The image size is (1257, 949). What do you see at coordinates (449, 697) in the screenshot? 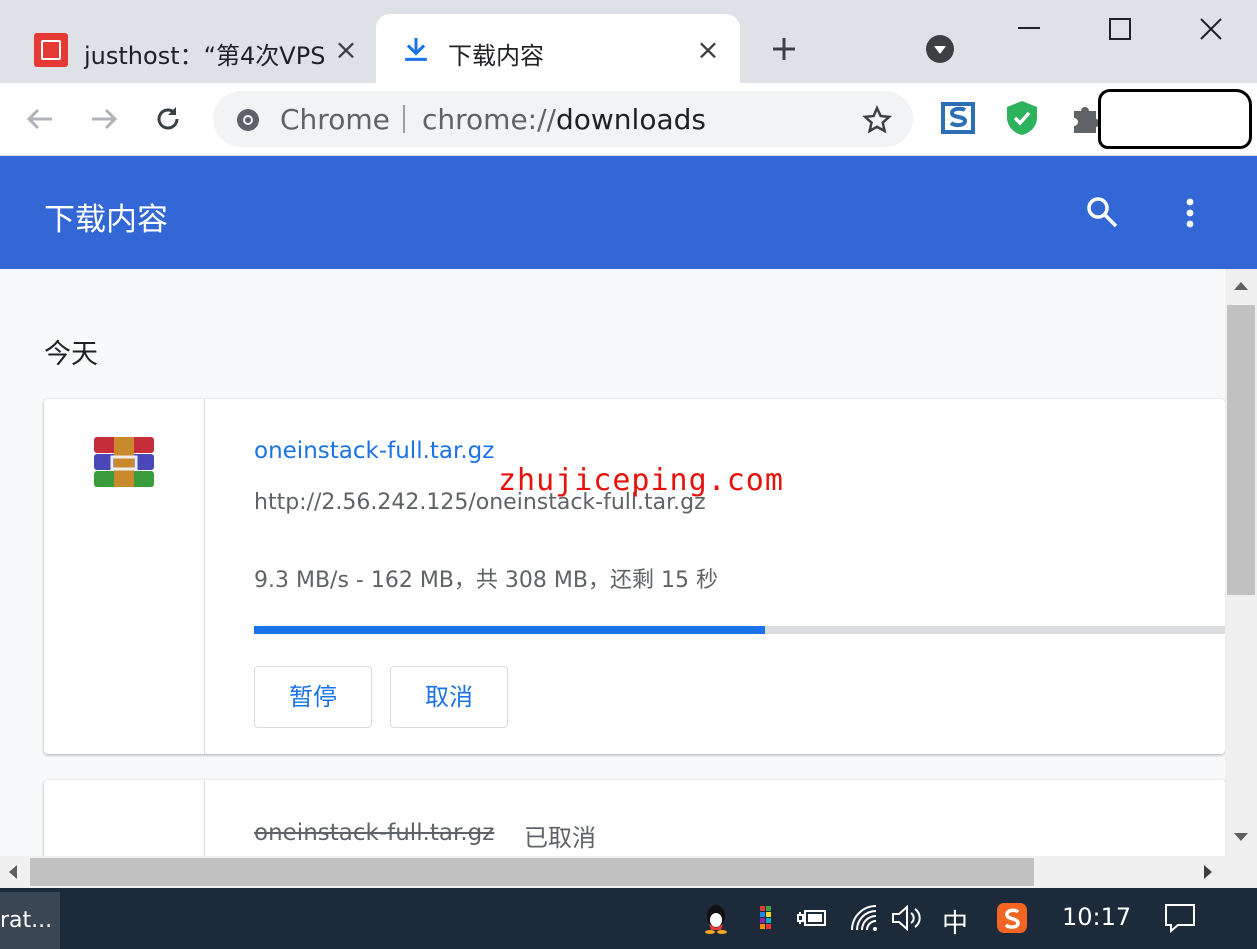
I see `cancel-button: 取消` at bounding box center [449, 697].